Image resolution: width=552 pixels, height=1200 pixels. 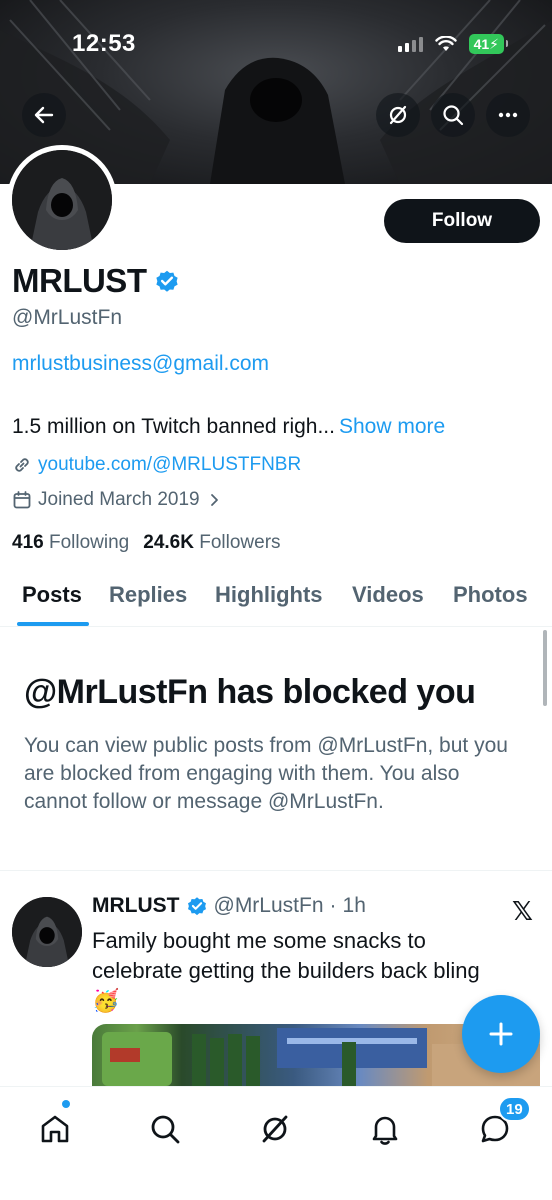 What do you see at coordinates (214, 500) in the screenshot?
I see `chevron-right-icon` at bounding box center [214, 500].